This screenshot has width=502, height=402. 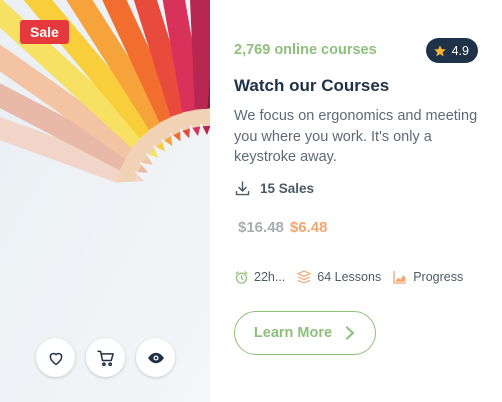 I want to click on chevron-right-icon, so click(x=350, y=333).